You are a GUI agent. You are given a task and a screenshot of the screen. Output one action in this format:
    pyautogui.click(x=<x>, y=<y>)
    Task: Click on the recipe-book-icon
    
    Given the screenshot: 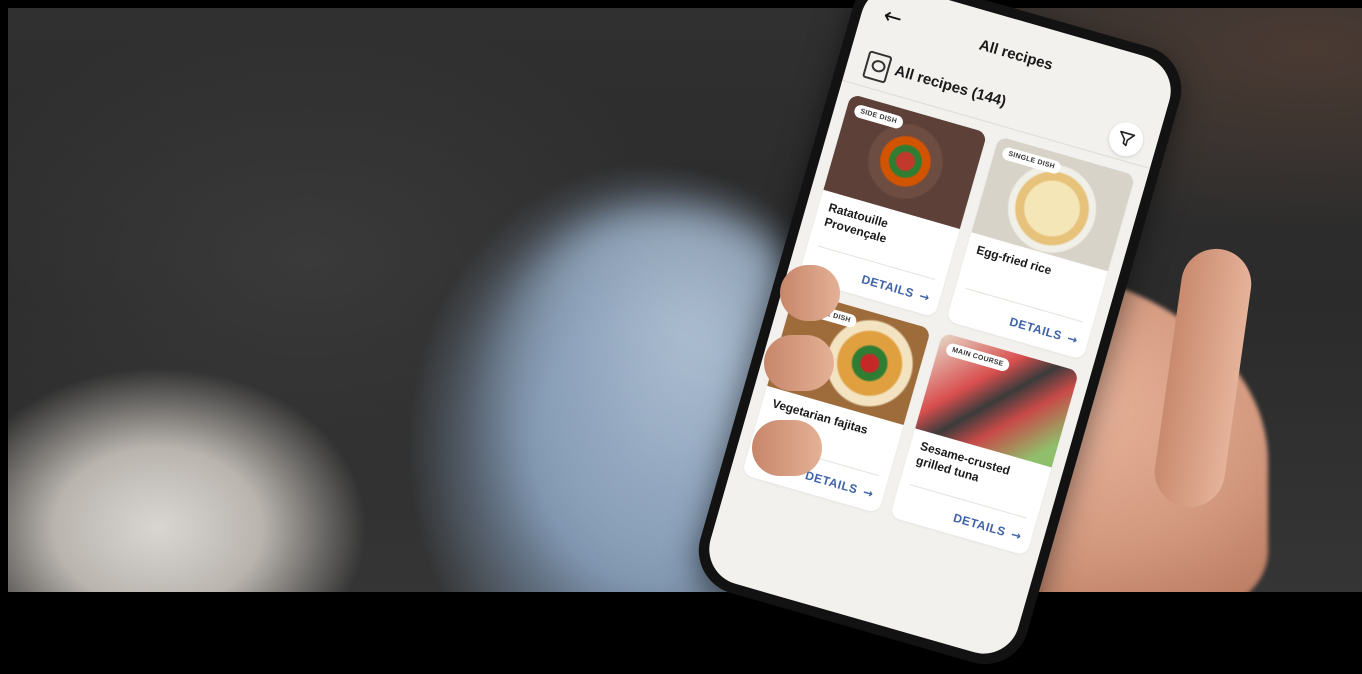 What is the action you would take?
    pyautogui.click(x=877, y=67)
    